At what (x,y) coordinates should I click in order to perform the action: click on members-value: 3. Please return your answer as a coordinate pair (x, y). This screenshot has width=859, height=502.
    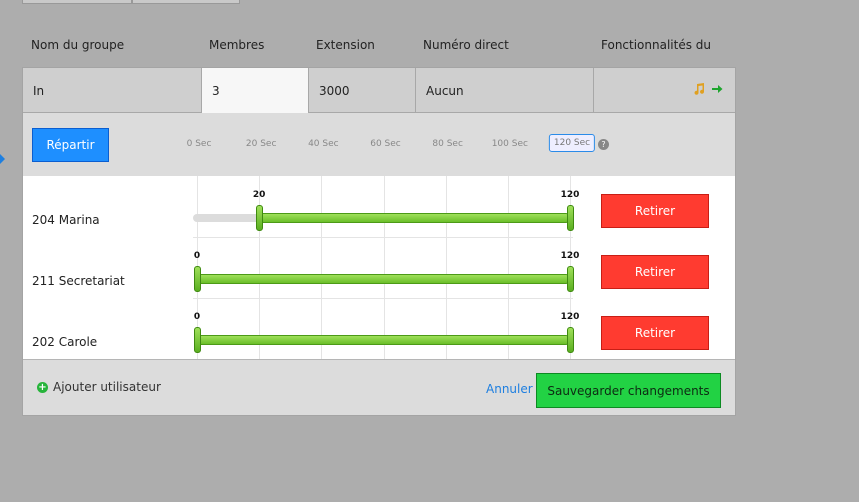
    Looking at the image, I should click on (216, 90).